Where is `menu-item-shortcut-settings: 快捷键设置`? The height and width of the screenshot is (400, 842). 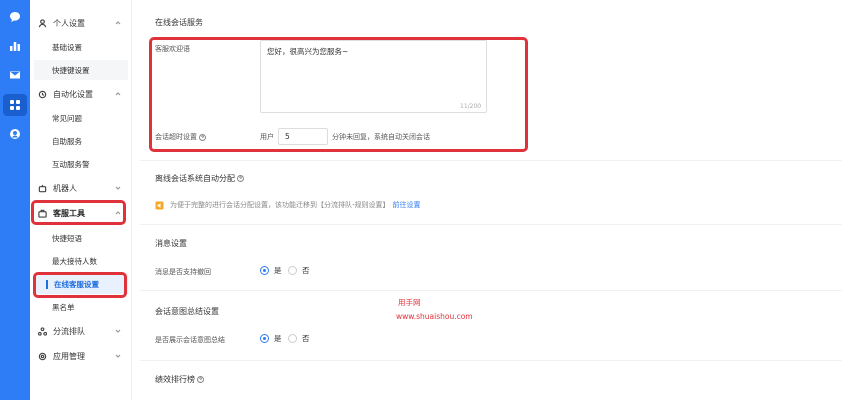
menu-item-shortcut-settings: 快捷键设置 is located at coordinates (81, 70).